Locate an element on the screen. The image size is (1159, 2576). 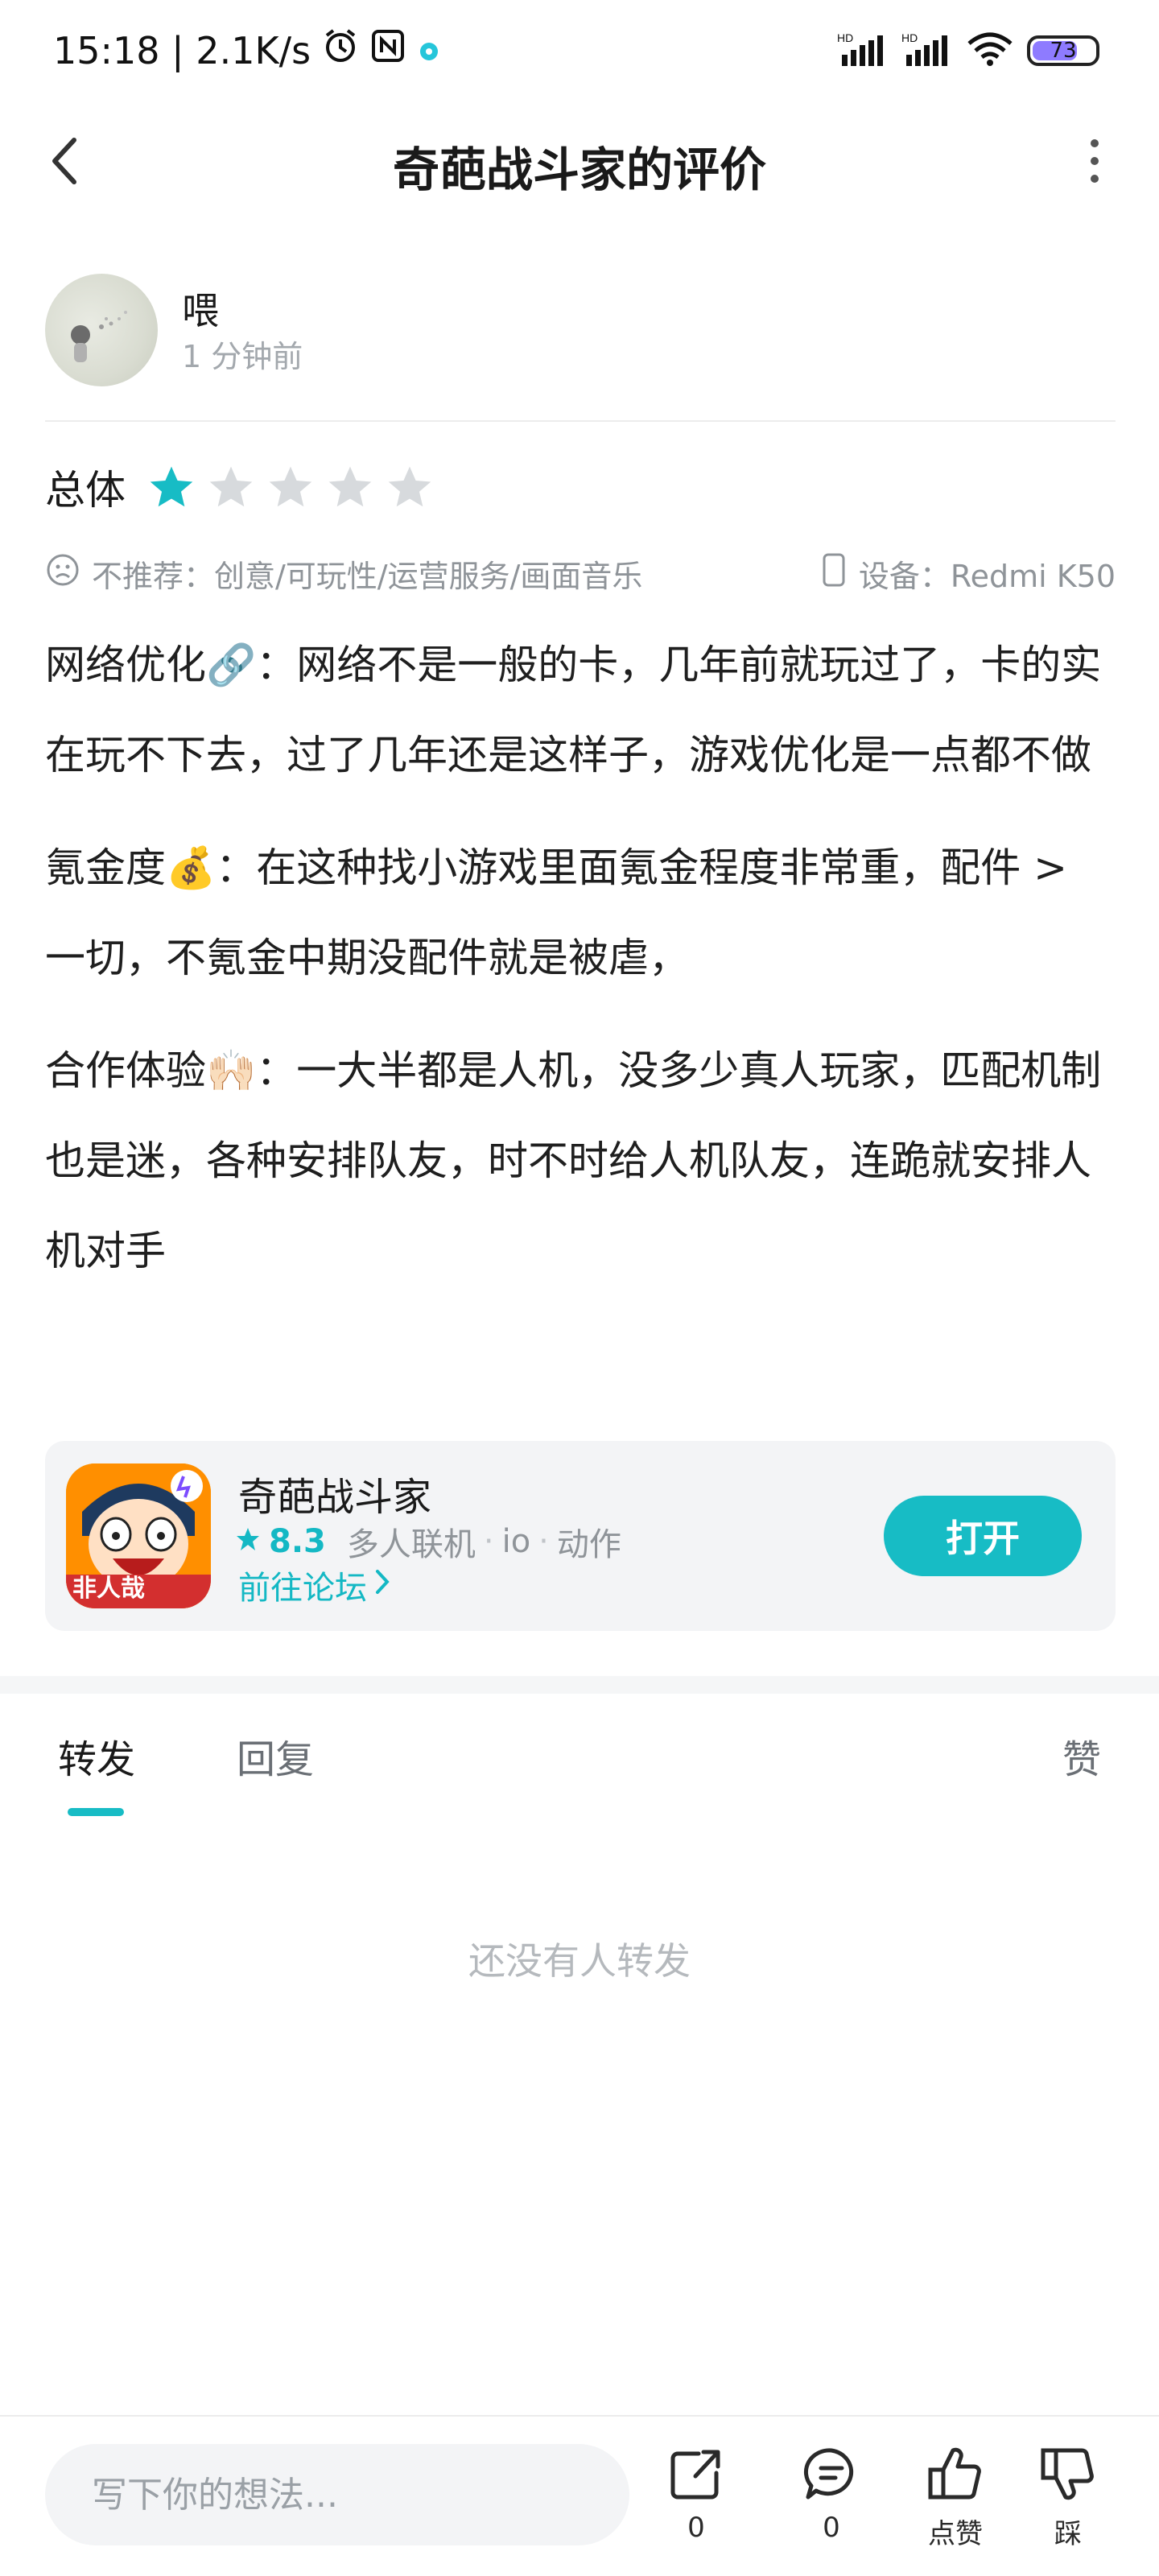
alarm-icon is located at coordinates (340, 50).